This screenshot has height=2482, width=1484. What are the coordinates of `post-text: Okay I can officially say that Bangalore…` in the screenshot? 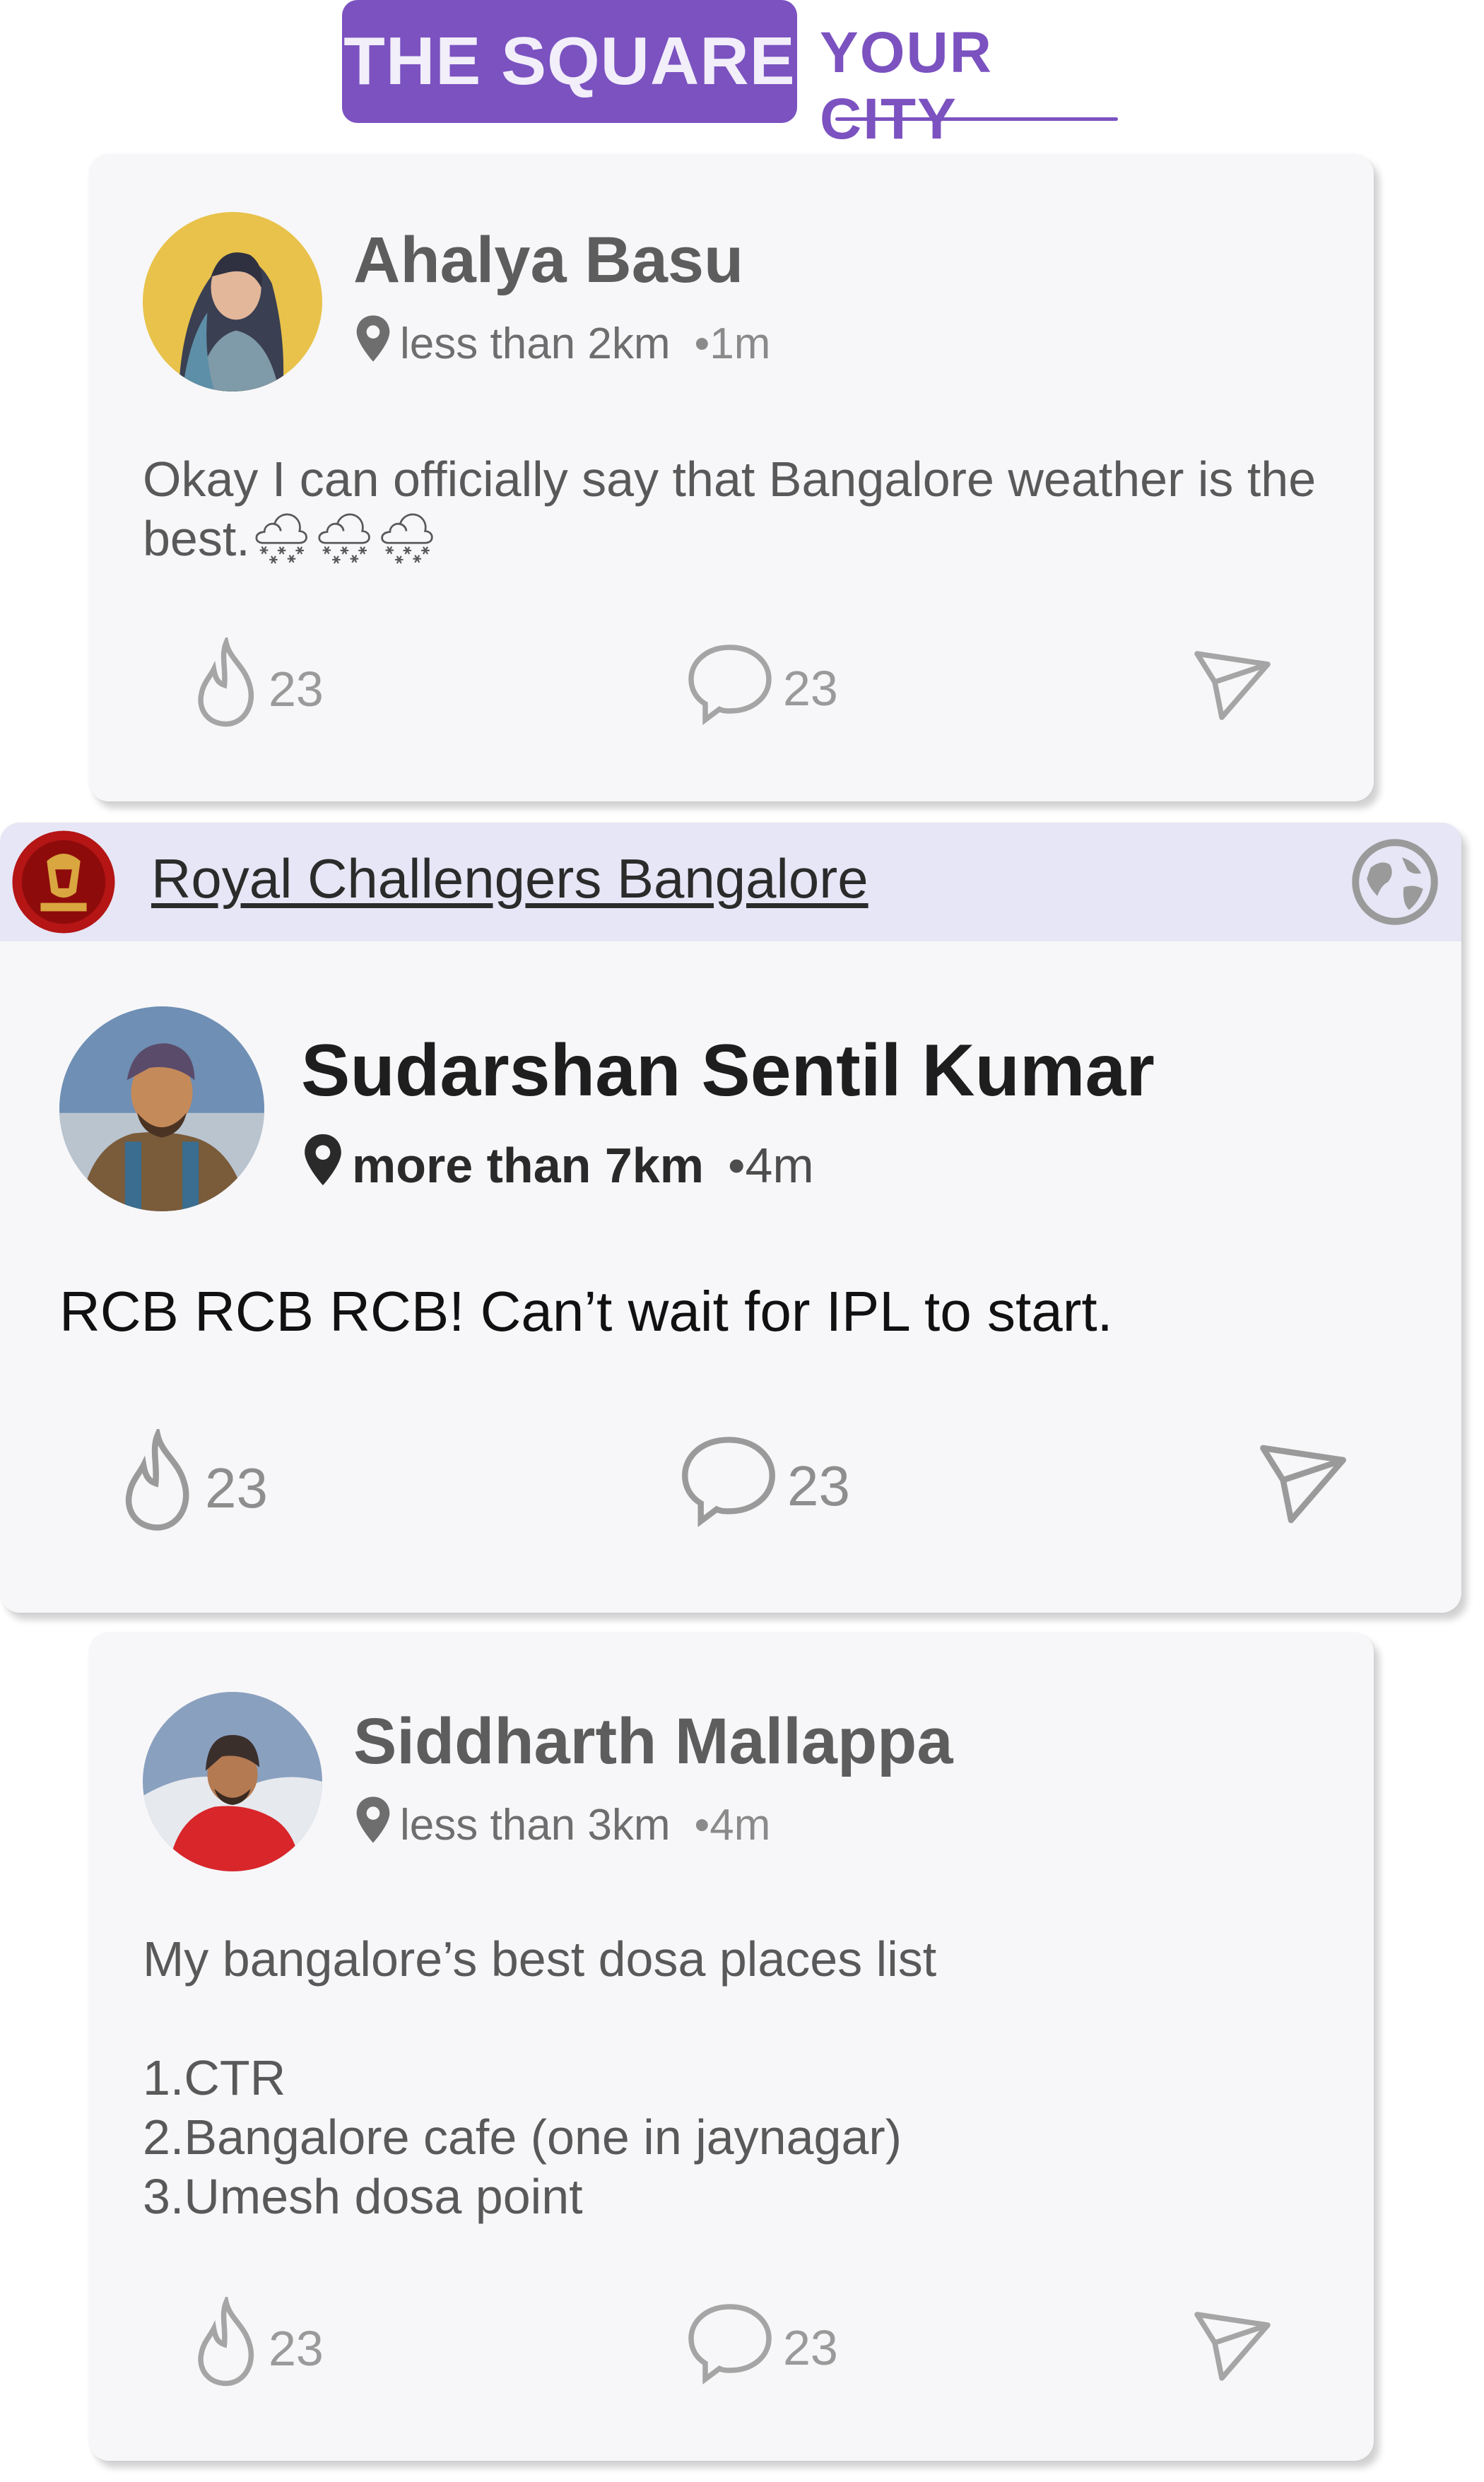 It's located at (730, 509).